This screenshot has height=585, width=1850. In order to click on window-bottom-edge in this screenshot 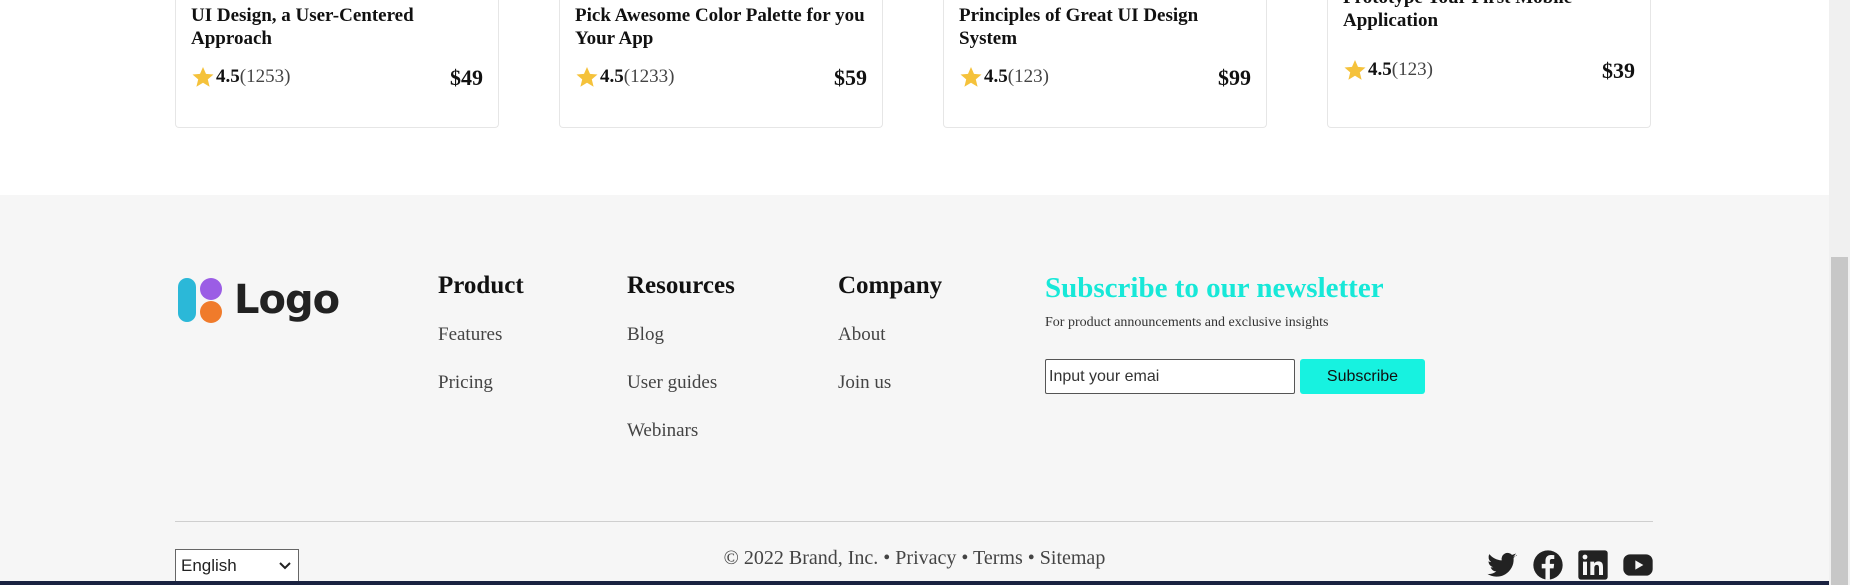, I will do `click(914, 583)`.